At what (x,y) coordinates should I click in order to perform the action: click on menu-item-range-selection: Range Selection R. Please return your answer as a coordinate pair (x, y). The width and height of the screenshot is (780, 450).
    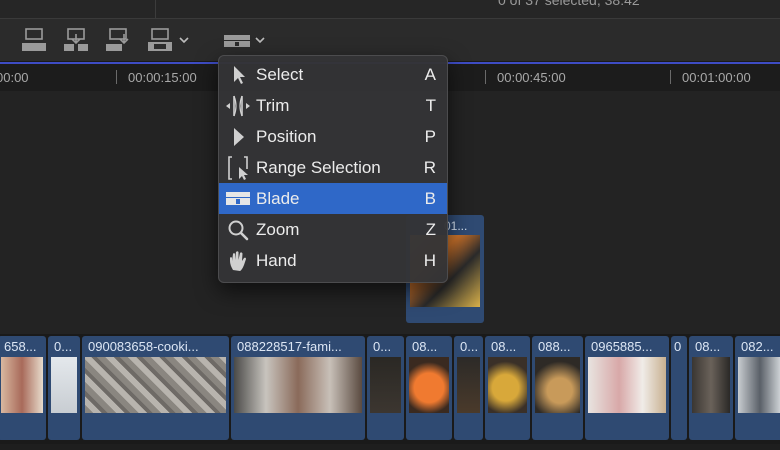
    Looking at the image, I should click on (333, 167).